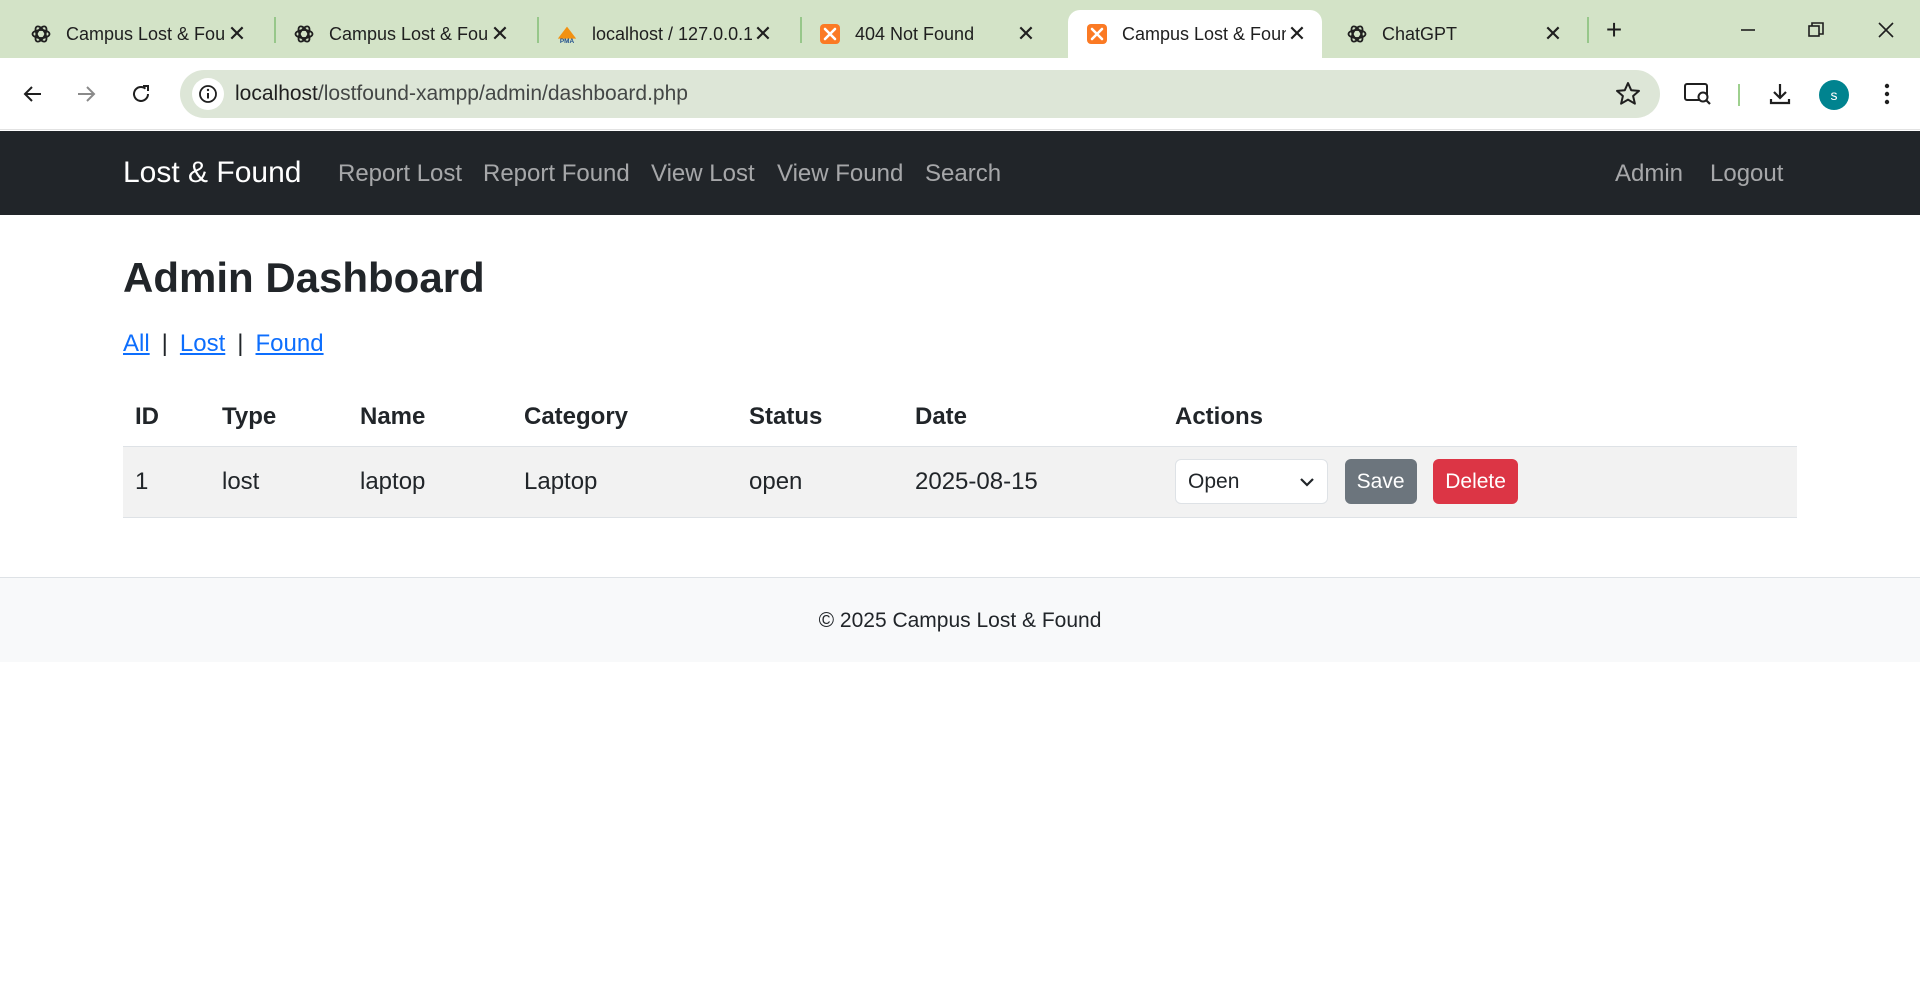 The width and height of the screenshot is (1920, 1008). I want to click on back-button, so click(33, 94).